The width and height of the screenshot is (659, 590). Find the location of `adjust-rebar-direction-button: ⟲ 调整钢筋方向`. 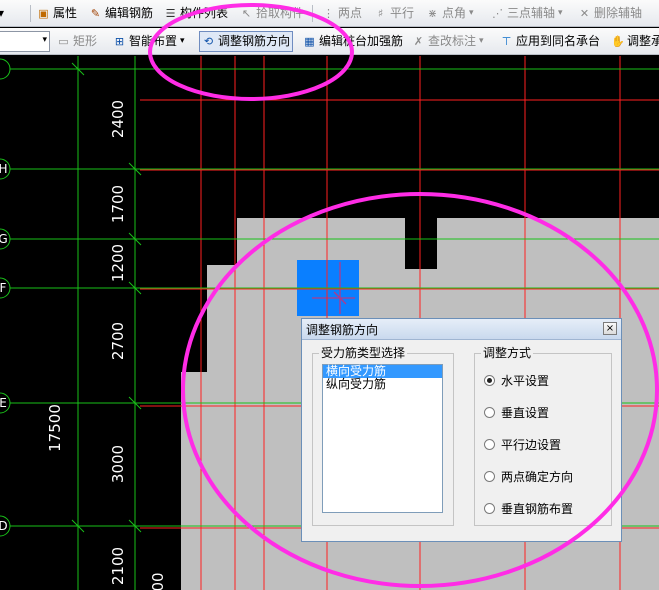

adjust-rebar-direction-button: ⟲ 调整钢筋方向 is located at coordinates (246, 41).